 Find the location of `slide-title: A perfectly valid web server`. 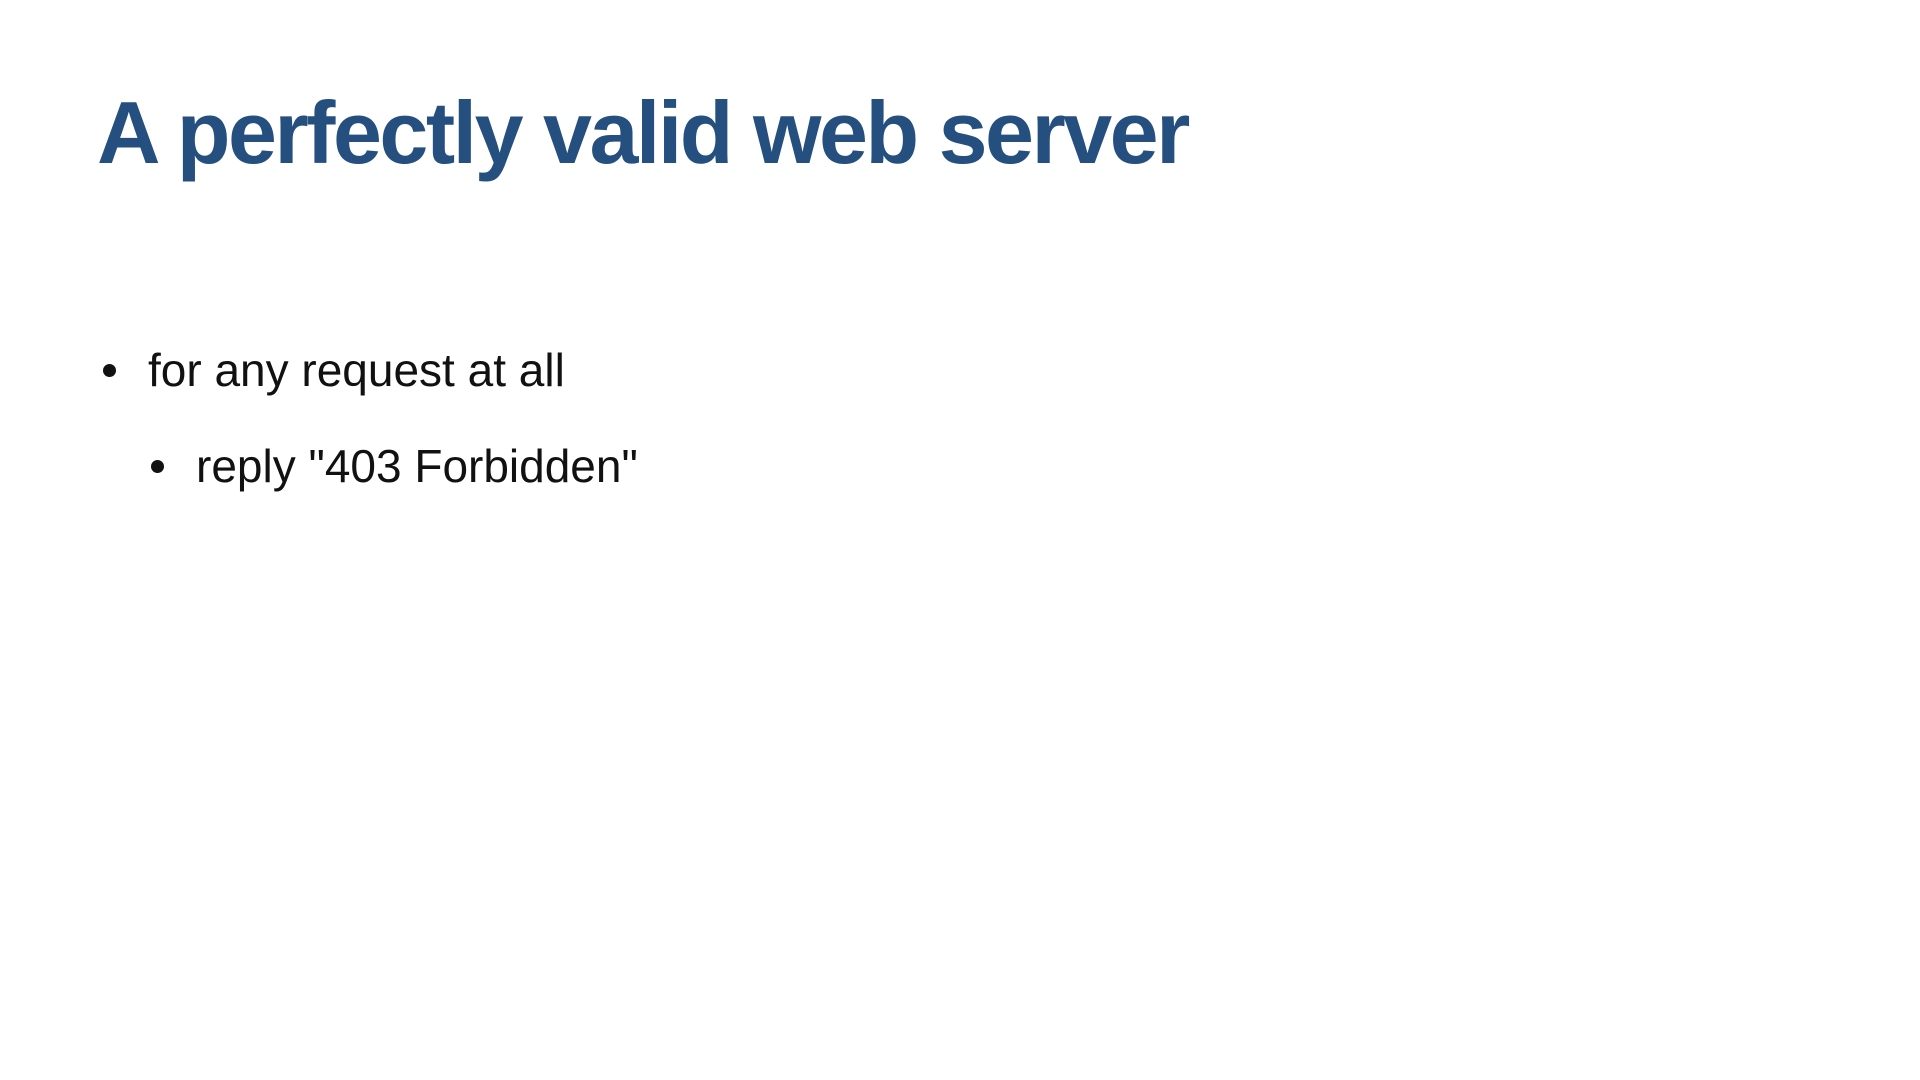

slide-title: A perfectly valid web server is located at coordinates (643, 132).